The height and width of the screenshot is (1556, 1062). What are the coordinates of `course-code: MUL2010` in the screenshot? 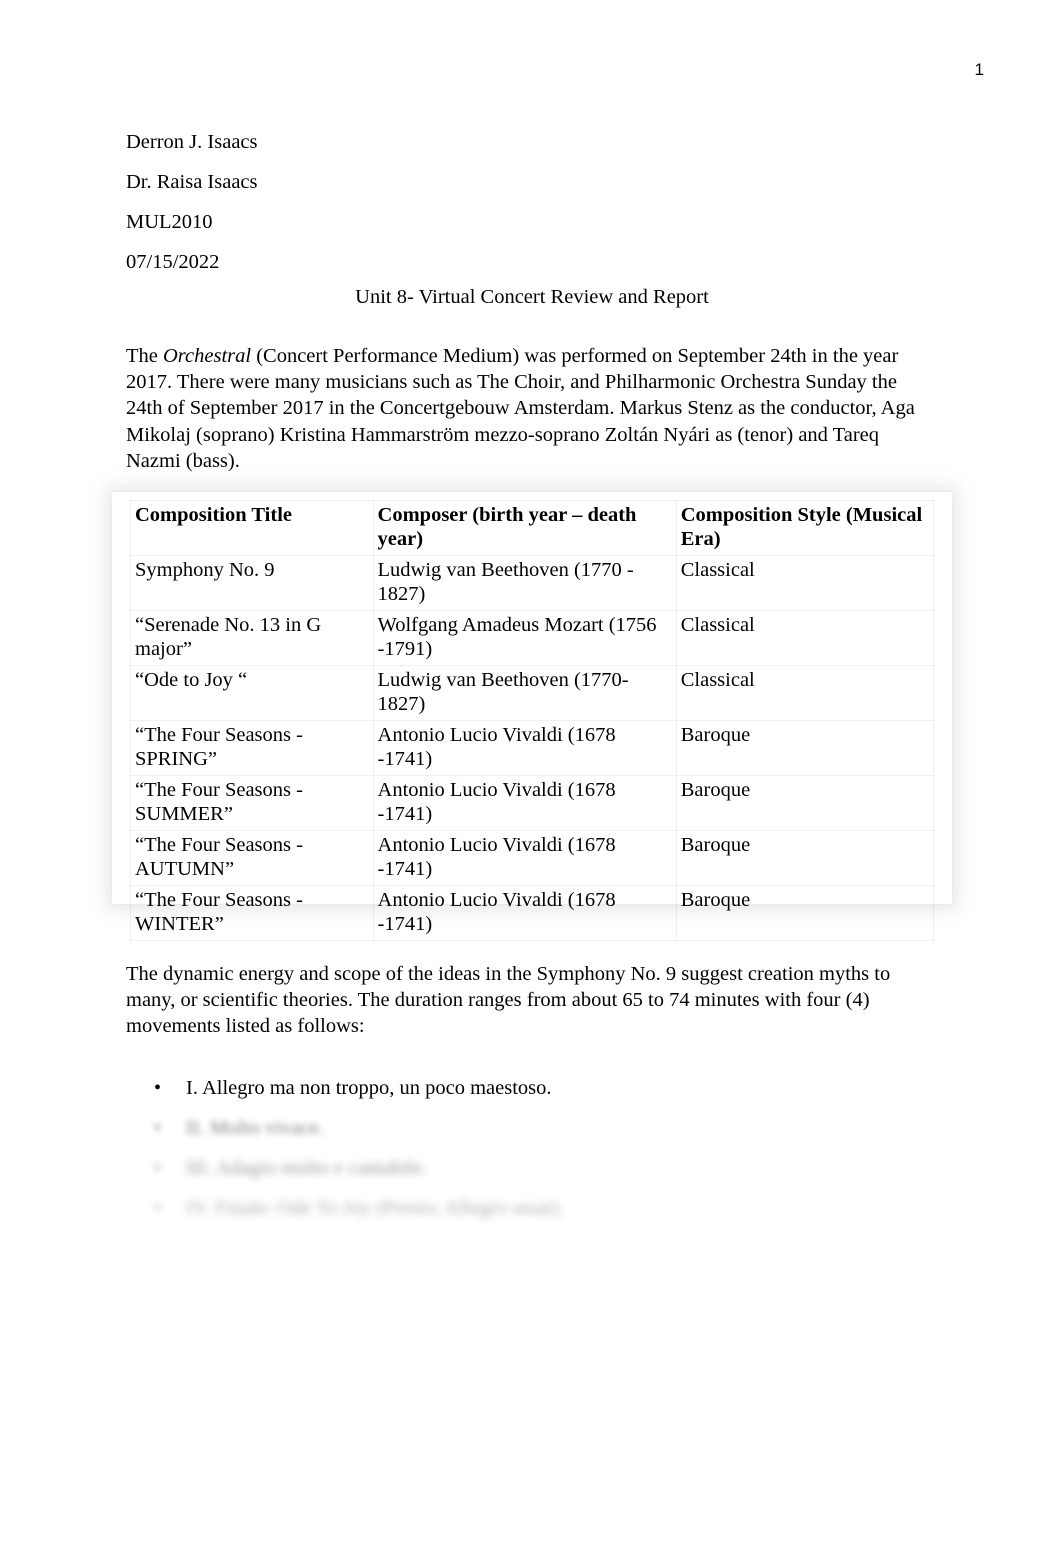 It's located at (169, 222).